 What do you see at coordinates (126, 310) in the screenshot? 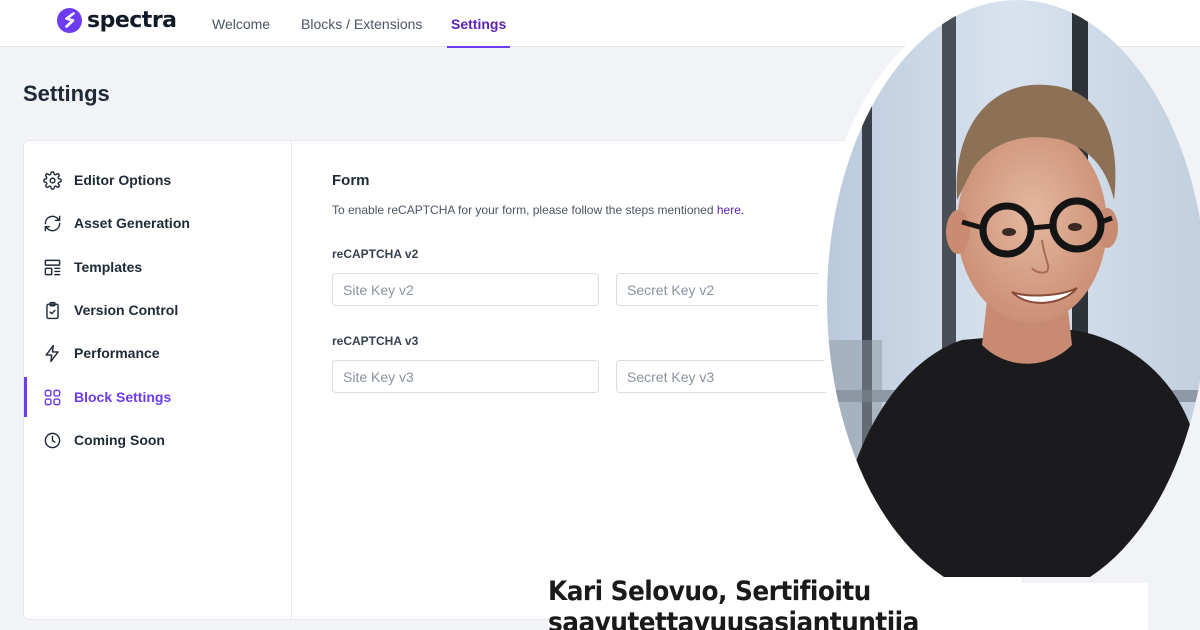
I see `sidebar-item-label: Version Control` at bounding box center [126, 310].